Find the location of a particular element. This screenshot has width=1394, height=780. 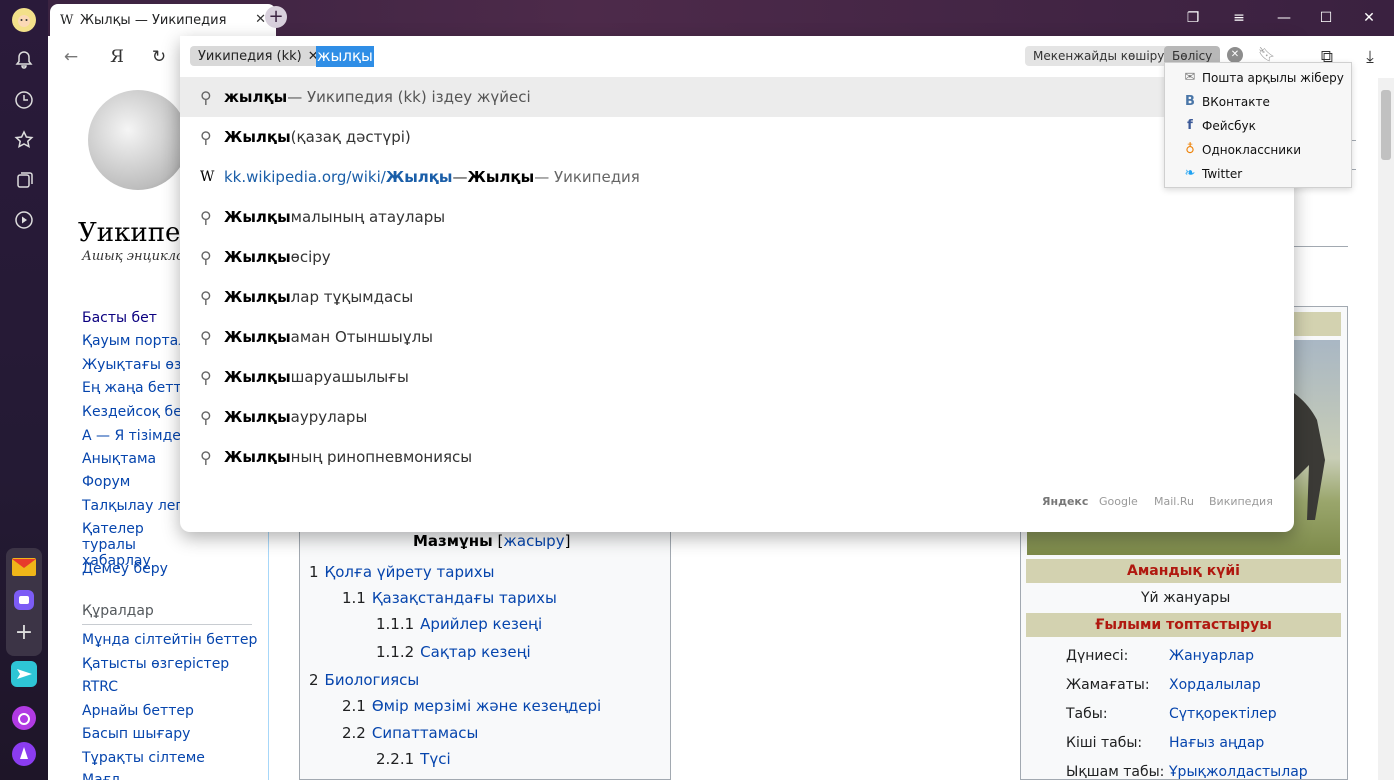

infobox-value-link: Нағыз аңдар is located at coordinates (1216, 743).